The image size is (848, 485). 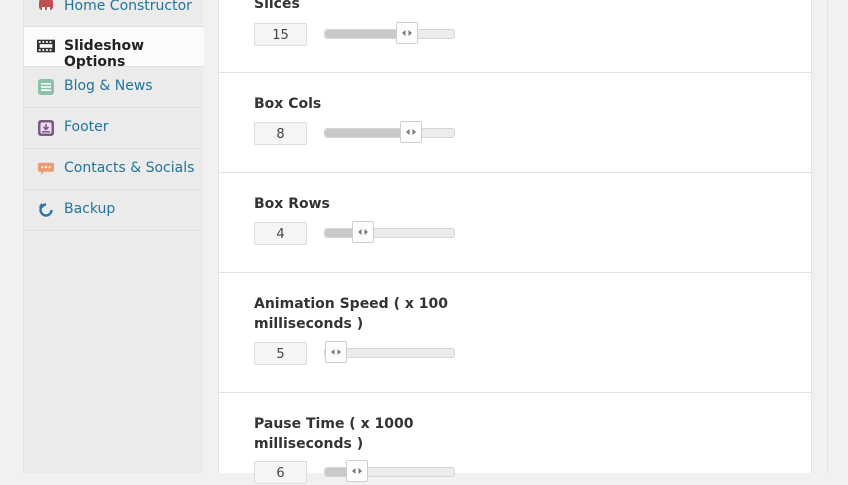 I want to click on film-strip-icon, so click(x=46, y=46).